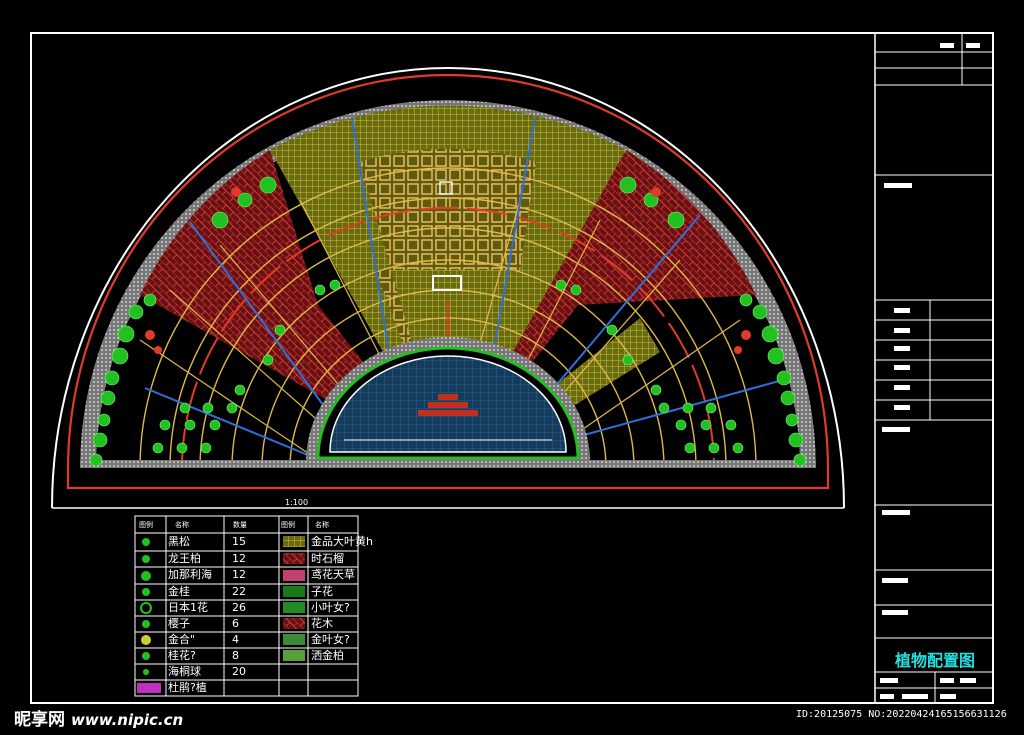  Describe the element at coordinates (239, 671) in the screenshot. I see `plant-qty: 20` at that location.